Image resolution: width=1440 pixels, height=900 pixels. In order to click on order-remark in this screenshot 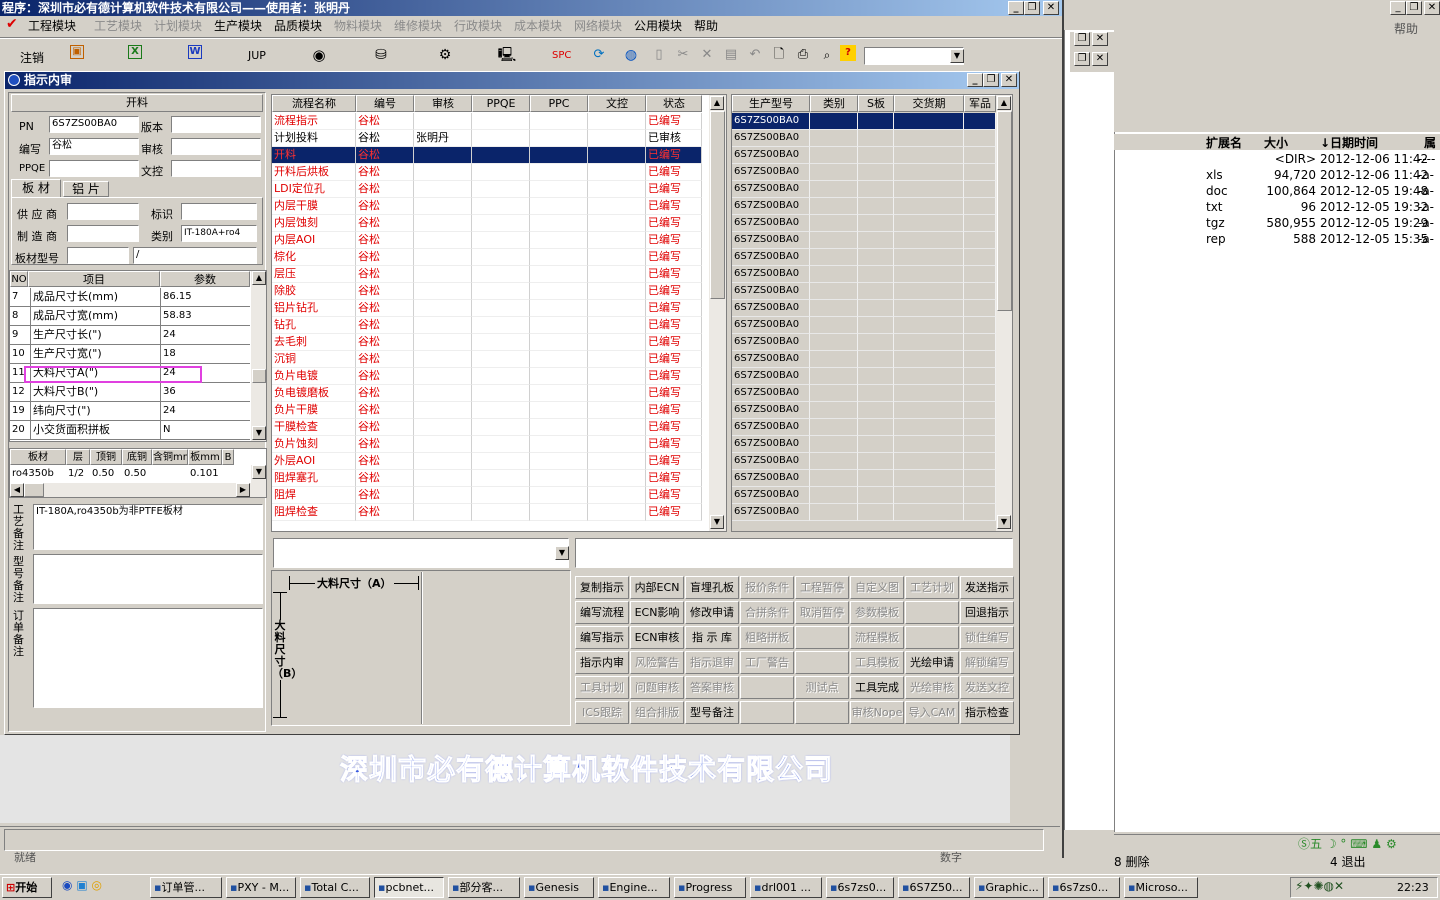, I will do `click(148, 658)`.